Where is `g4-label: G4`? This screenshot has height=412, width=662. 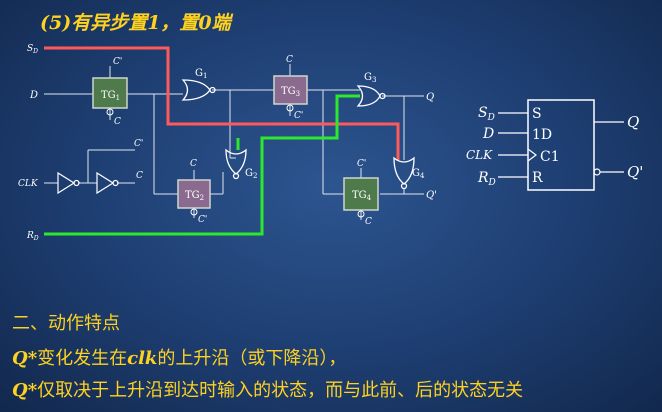
g4-label: G4 is located at coordinates (418, 174).